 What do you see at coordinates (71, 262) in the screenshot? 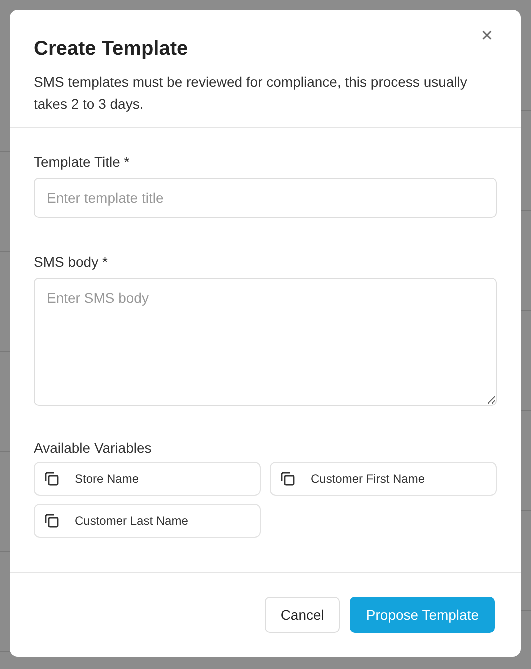
I see `field-label: SMS body *` at bounding box center [71, 262].